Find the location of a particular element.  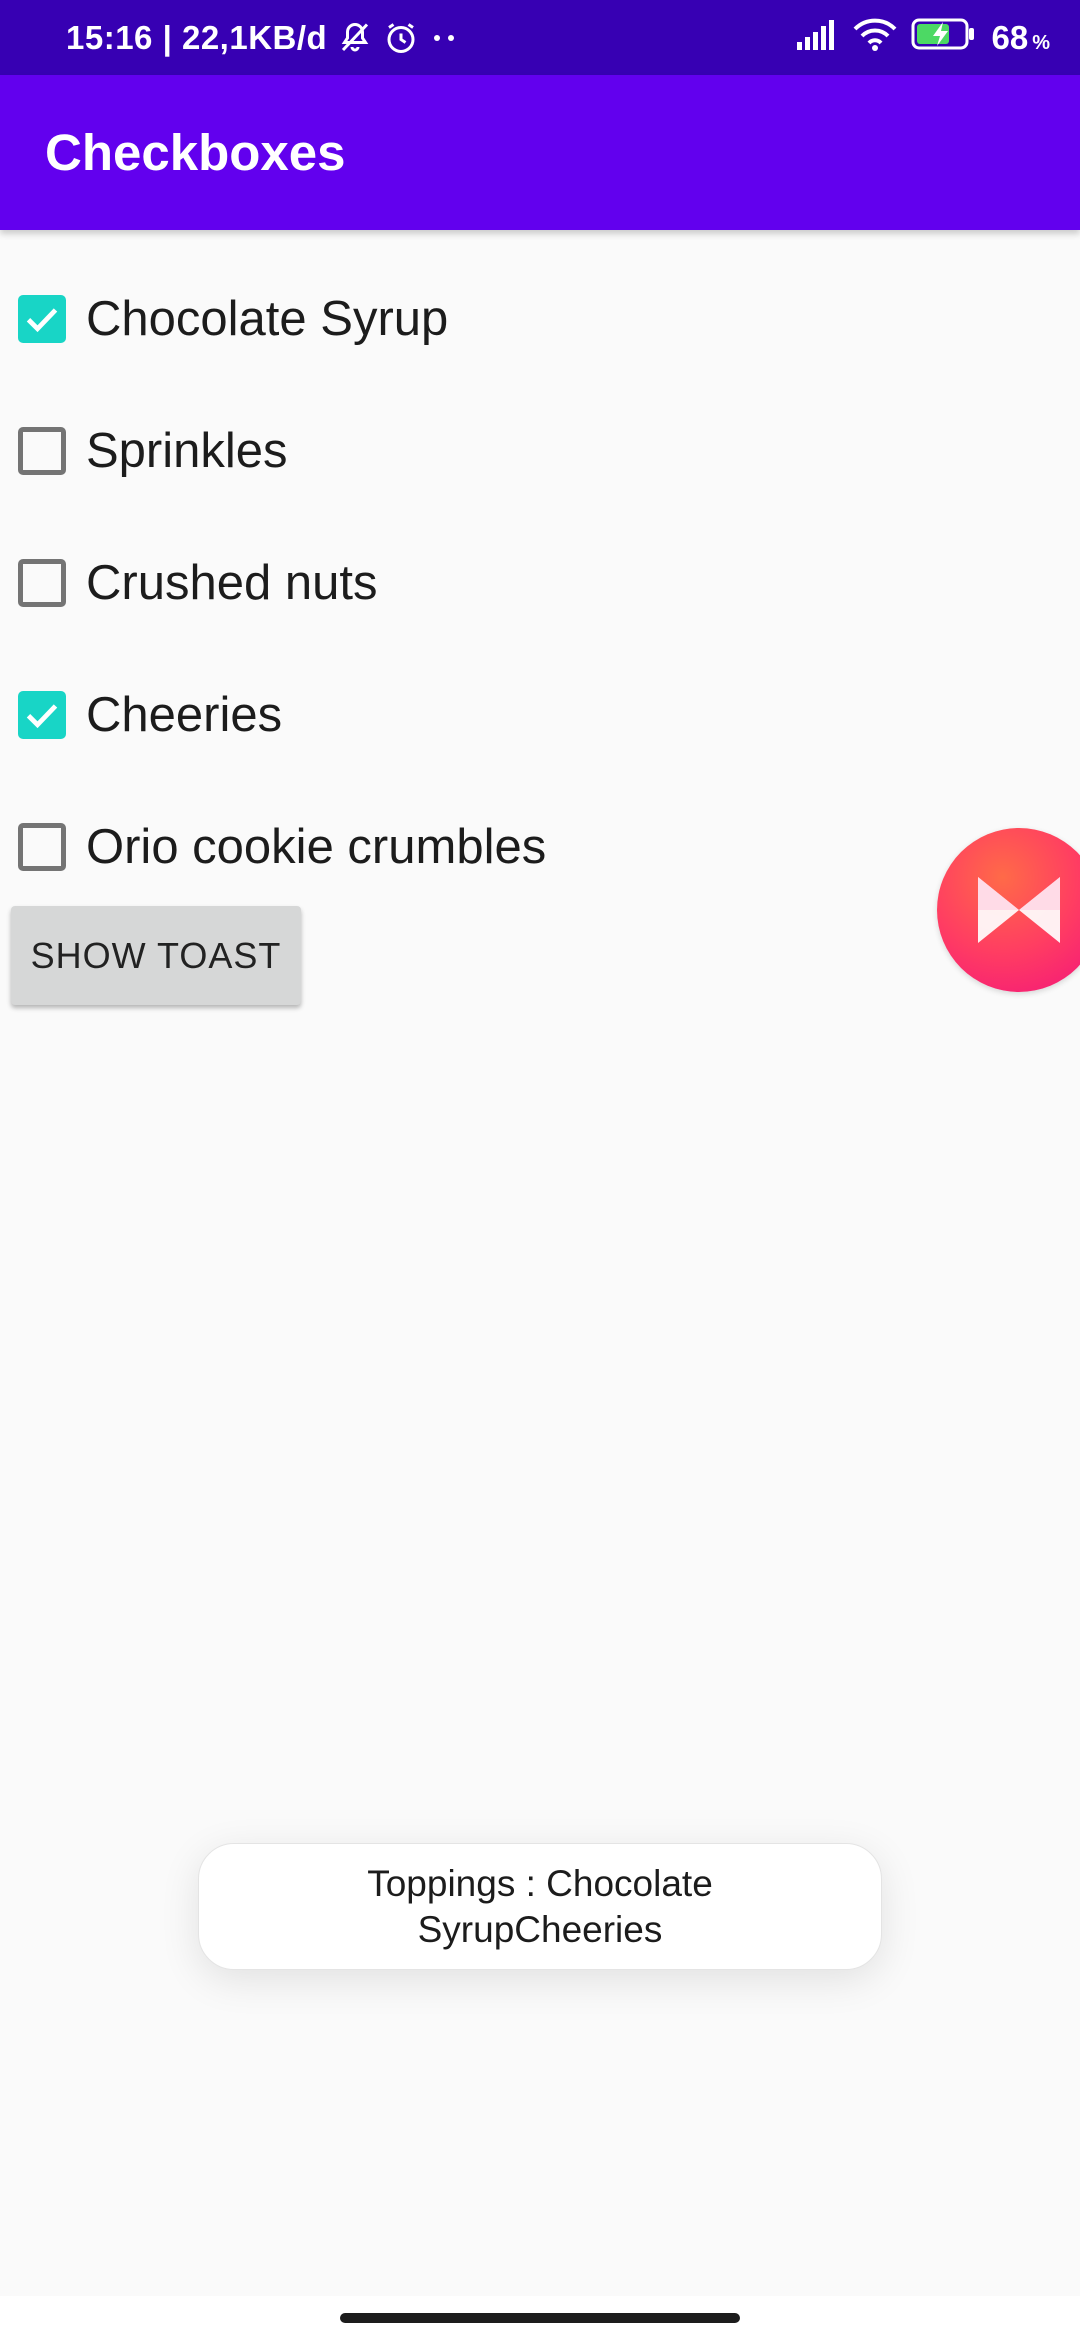

battery-percent: 68 % is located at coordinates (1020, 38).